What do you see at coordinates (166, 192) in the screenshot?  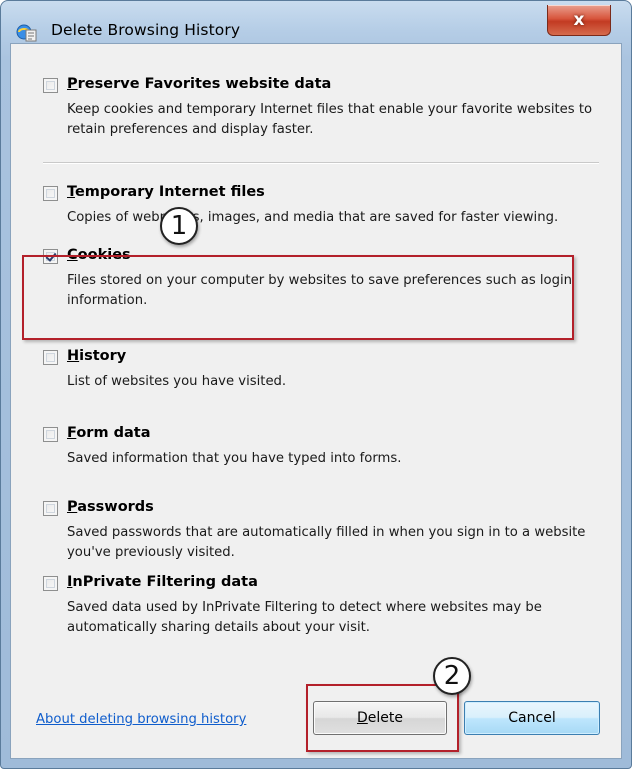 I see `option-label: Temporary Internet files` at bounding box center [166, 192].